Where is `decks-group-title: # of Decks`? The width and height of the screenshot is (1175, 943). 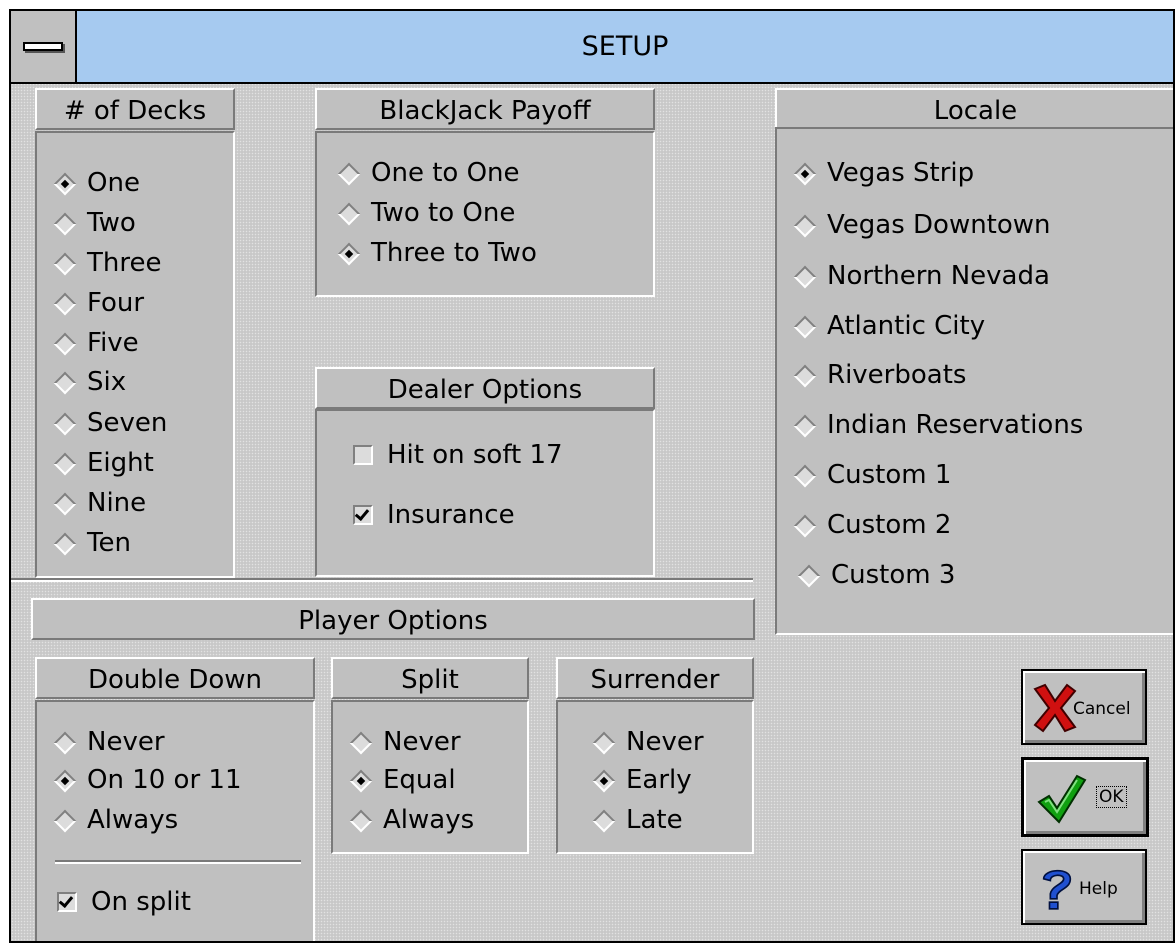
decks-group-title: # of Decks is located at coordinates (135, 109).